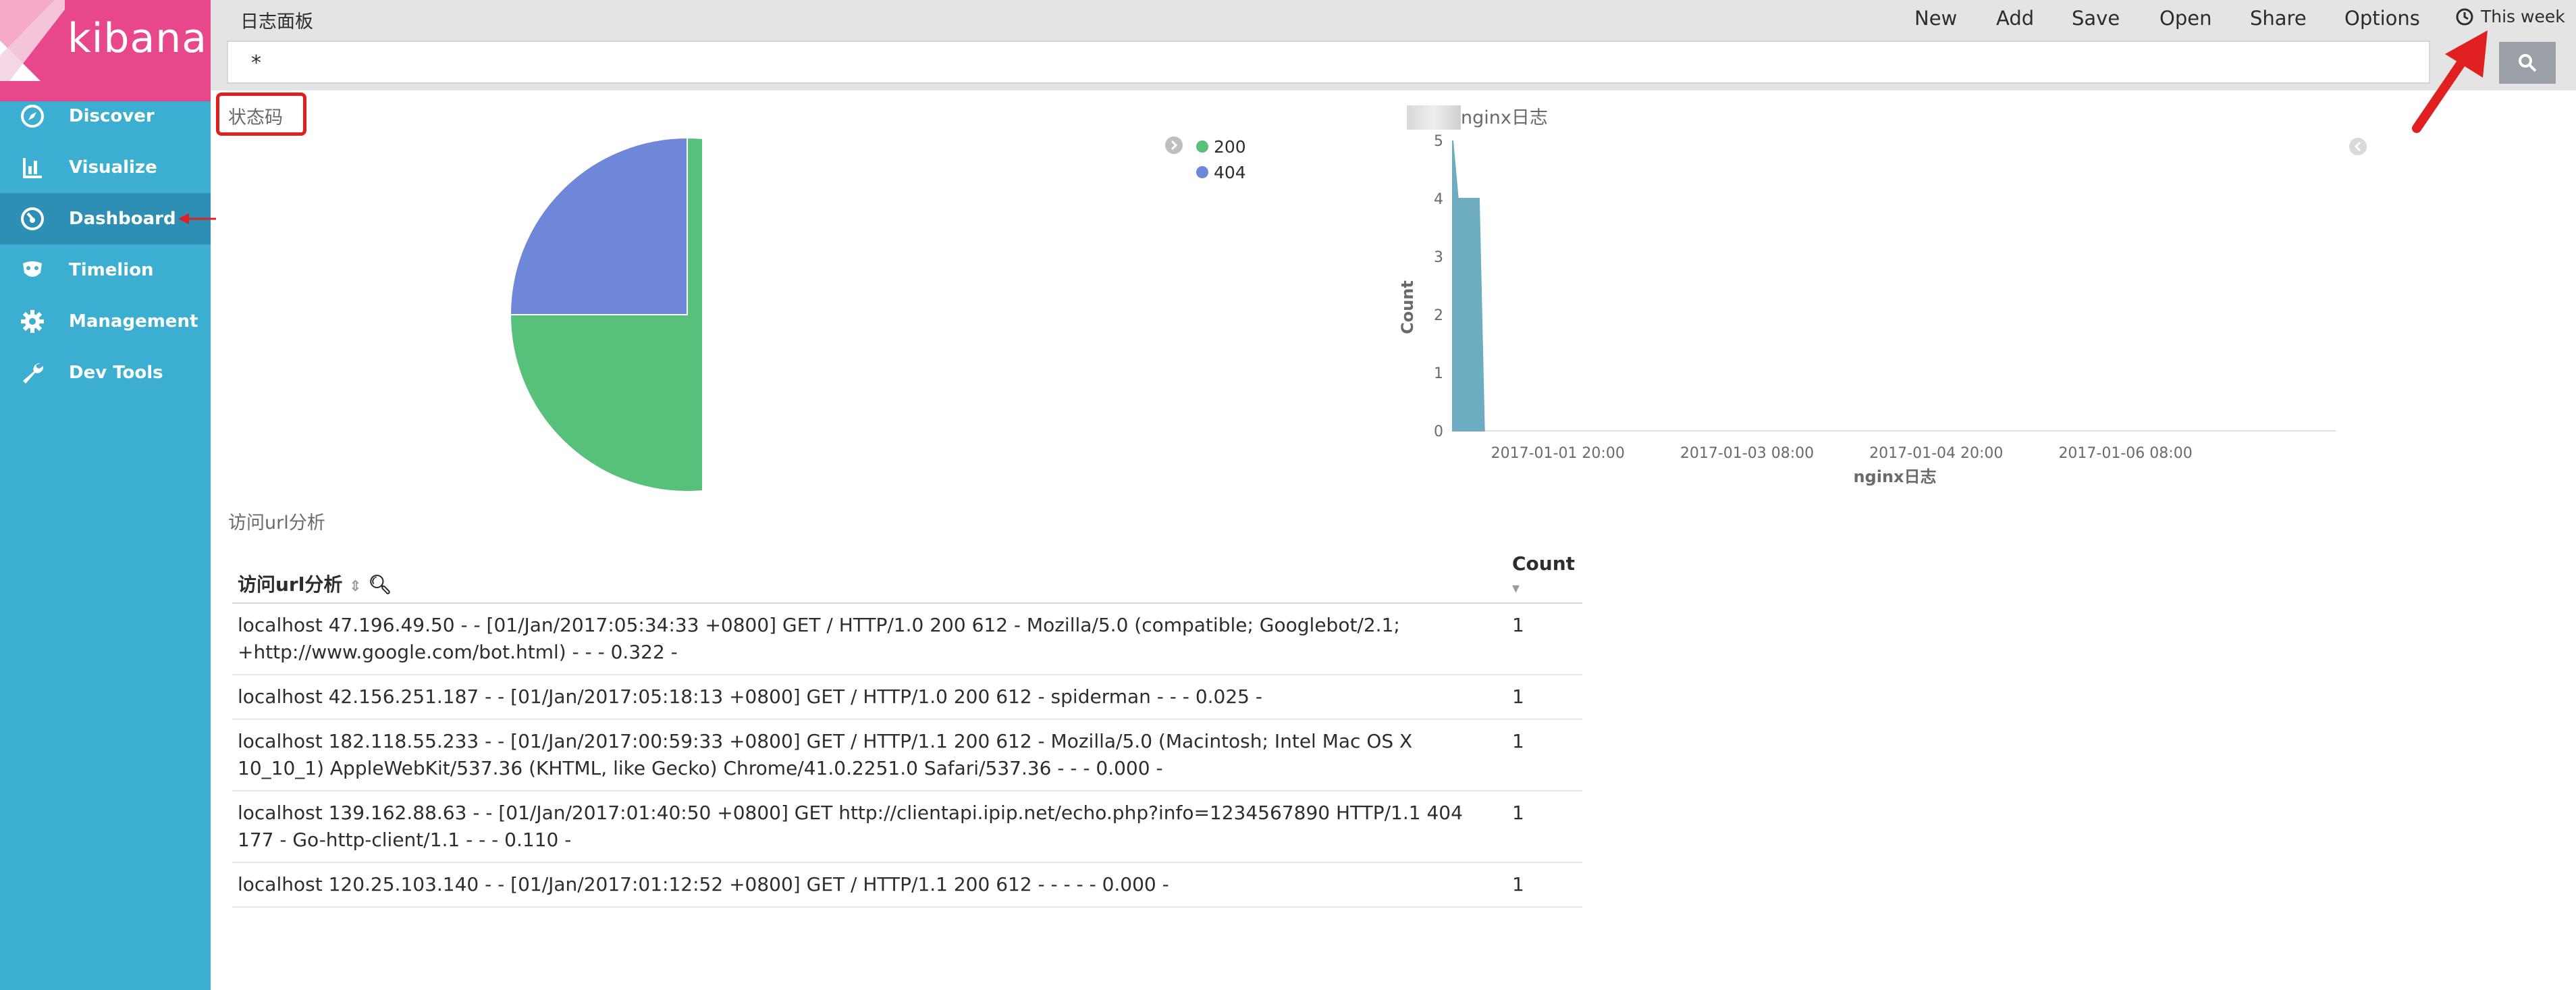 The height and width of the screenshot is (990, 2576). What do you see at coordinates (1894, 476) in the screenshot?
I see `x-axis-label: nginx日志` at bounding box center [1894, 476].